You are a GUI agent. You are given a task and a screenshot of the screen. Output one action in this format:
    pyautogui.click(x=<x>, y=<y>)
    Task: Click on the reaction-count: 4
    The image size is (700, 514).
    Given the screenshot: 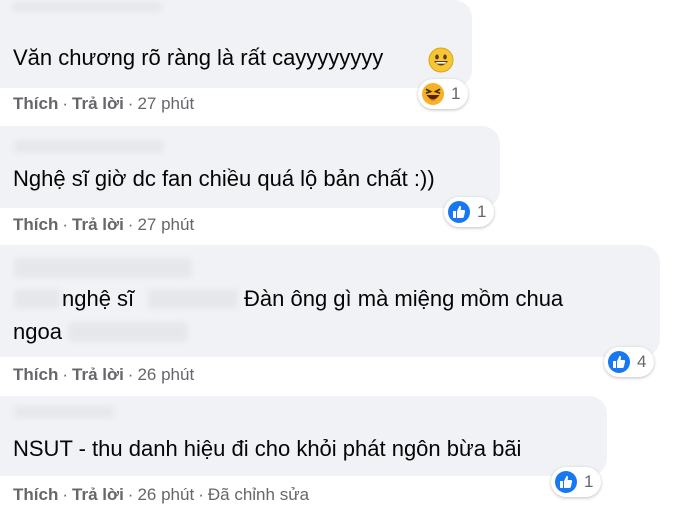 What is the action you would take?
    pyautogui.click(x=642, y=361)
    